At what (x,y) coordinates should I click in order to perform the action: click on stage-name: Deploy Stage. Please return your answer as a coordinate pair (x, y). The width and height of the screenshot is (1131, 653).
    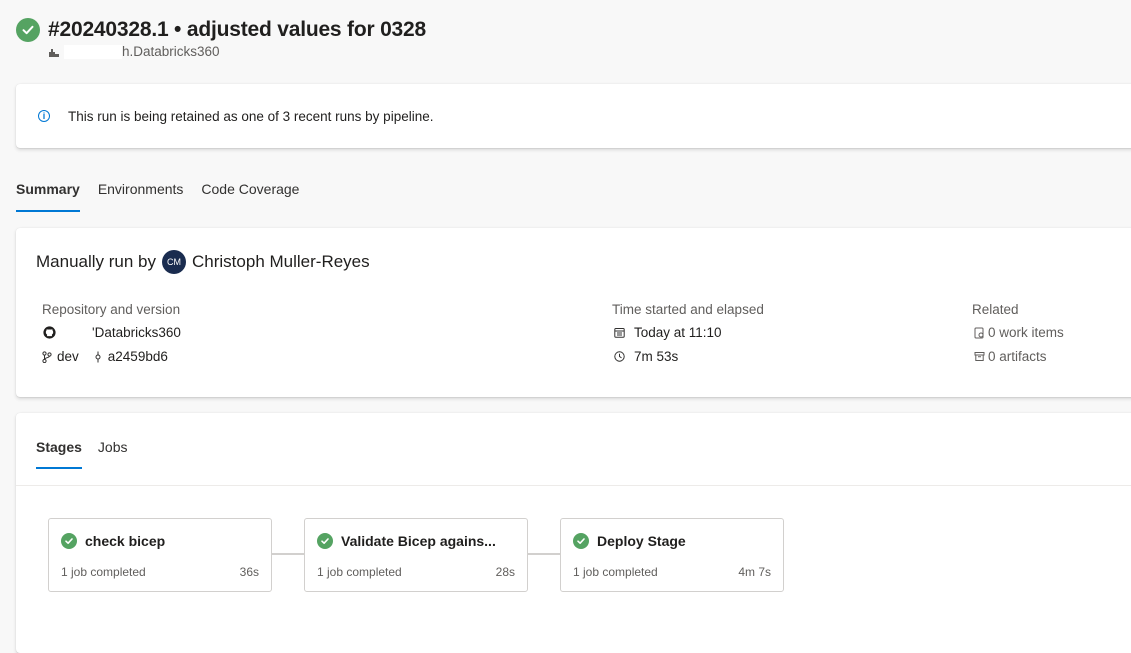
    Looking at the image, I should click on (641, 541).